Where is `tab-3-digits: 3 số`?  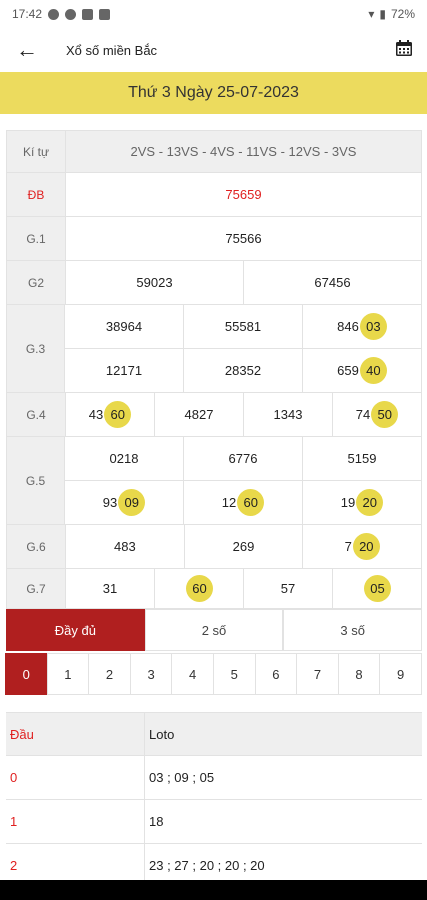 tab-3-digits: 3 số is located at coordinates (353, 630).